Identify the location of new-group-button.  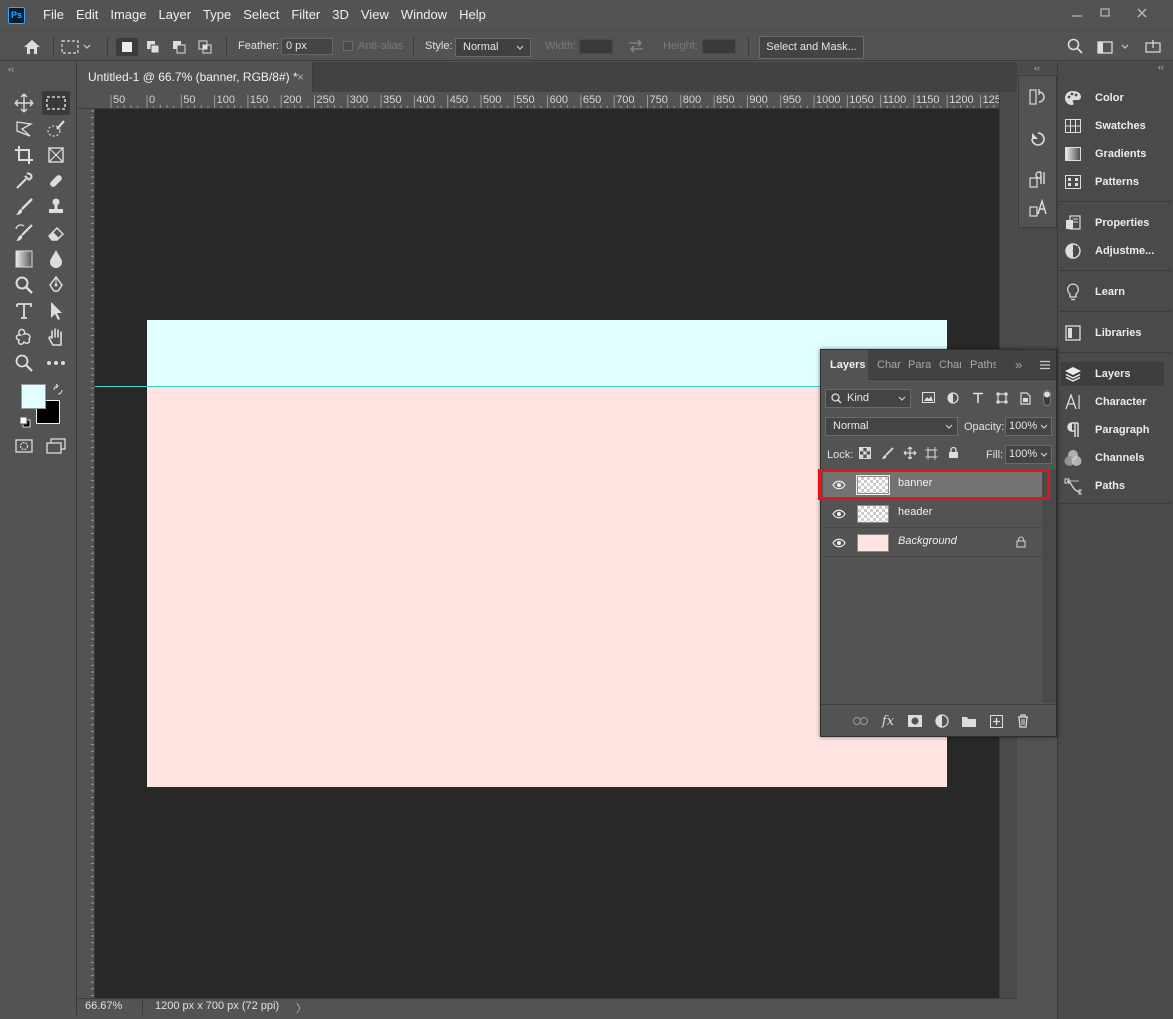
(969, 721).